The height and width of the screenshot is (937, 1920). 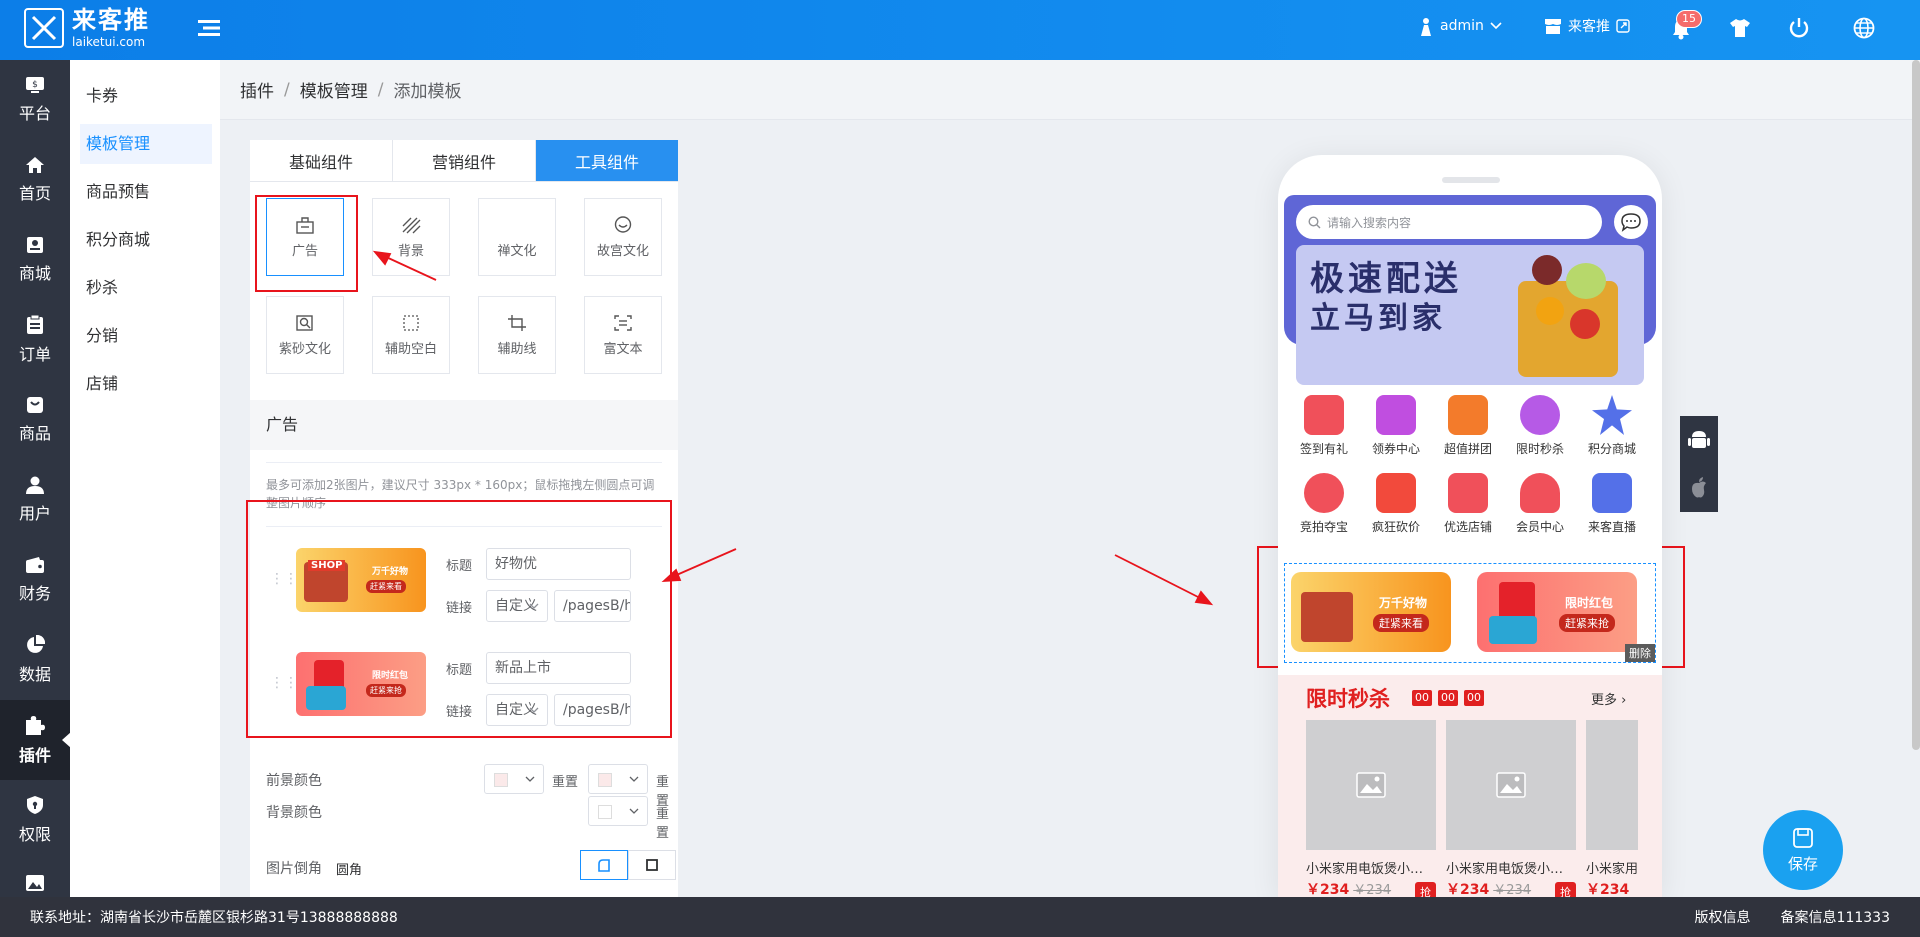 What do you see at coordinates (1371, 612) in the screenshot?
I see `preview-ad-card: 万千好物 赶紧来看` at bounding box center [1371, 612].